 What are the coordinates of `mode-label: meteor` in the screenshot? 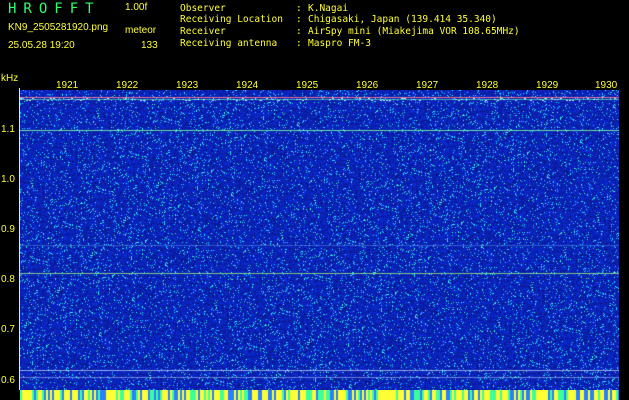 It's located at (141, 30).